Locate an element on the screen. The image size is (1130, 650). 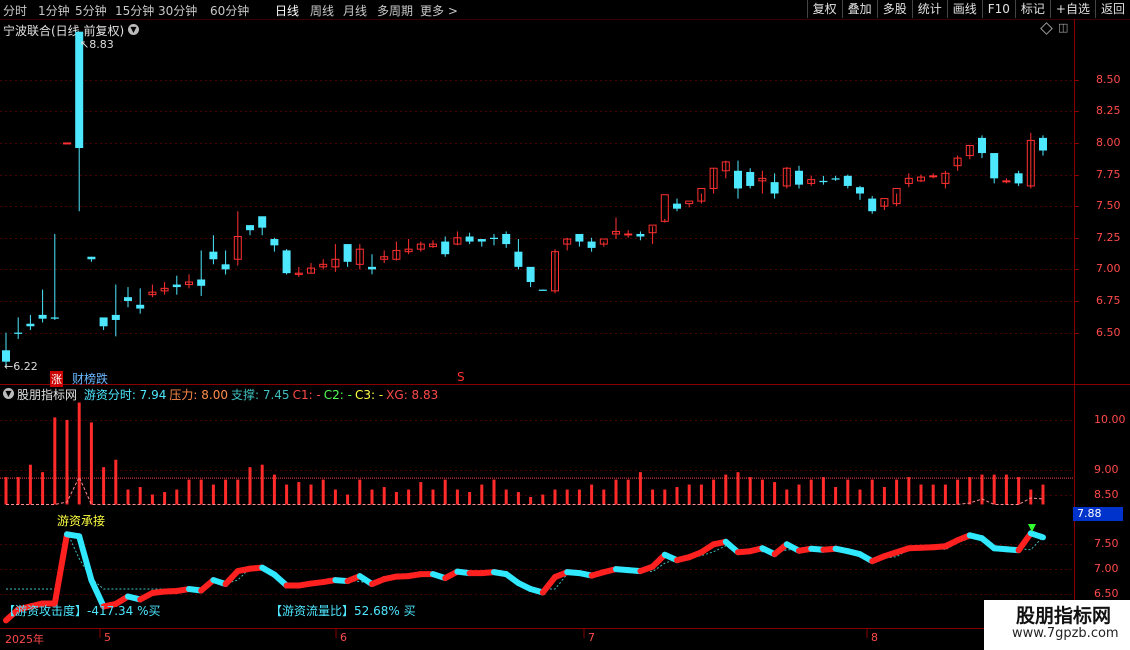
pane-divider is located at coordinates (565, 384).